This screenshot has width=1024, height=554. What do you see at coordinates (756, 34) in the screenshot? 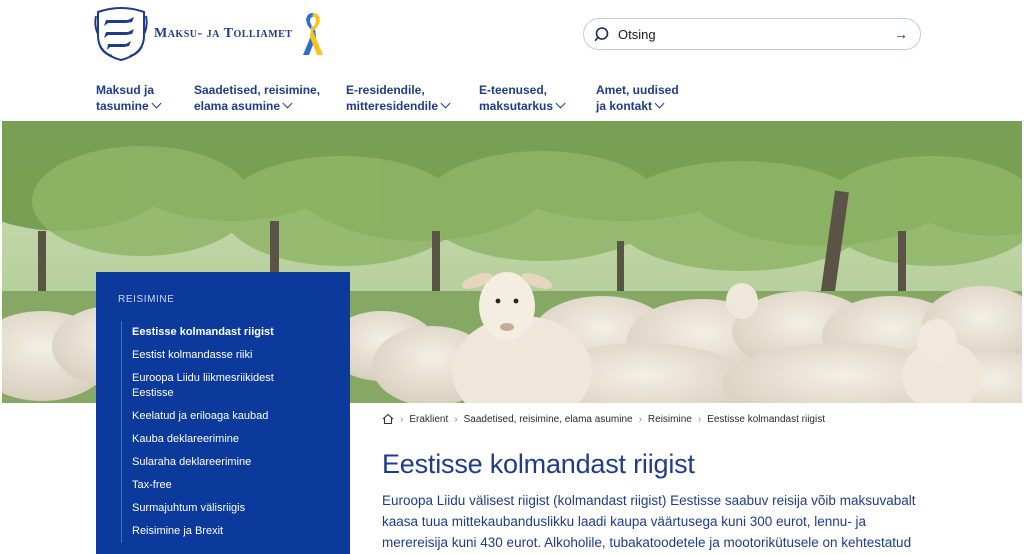
I see `search-input` at bounding box center [756, 34].